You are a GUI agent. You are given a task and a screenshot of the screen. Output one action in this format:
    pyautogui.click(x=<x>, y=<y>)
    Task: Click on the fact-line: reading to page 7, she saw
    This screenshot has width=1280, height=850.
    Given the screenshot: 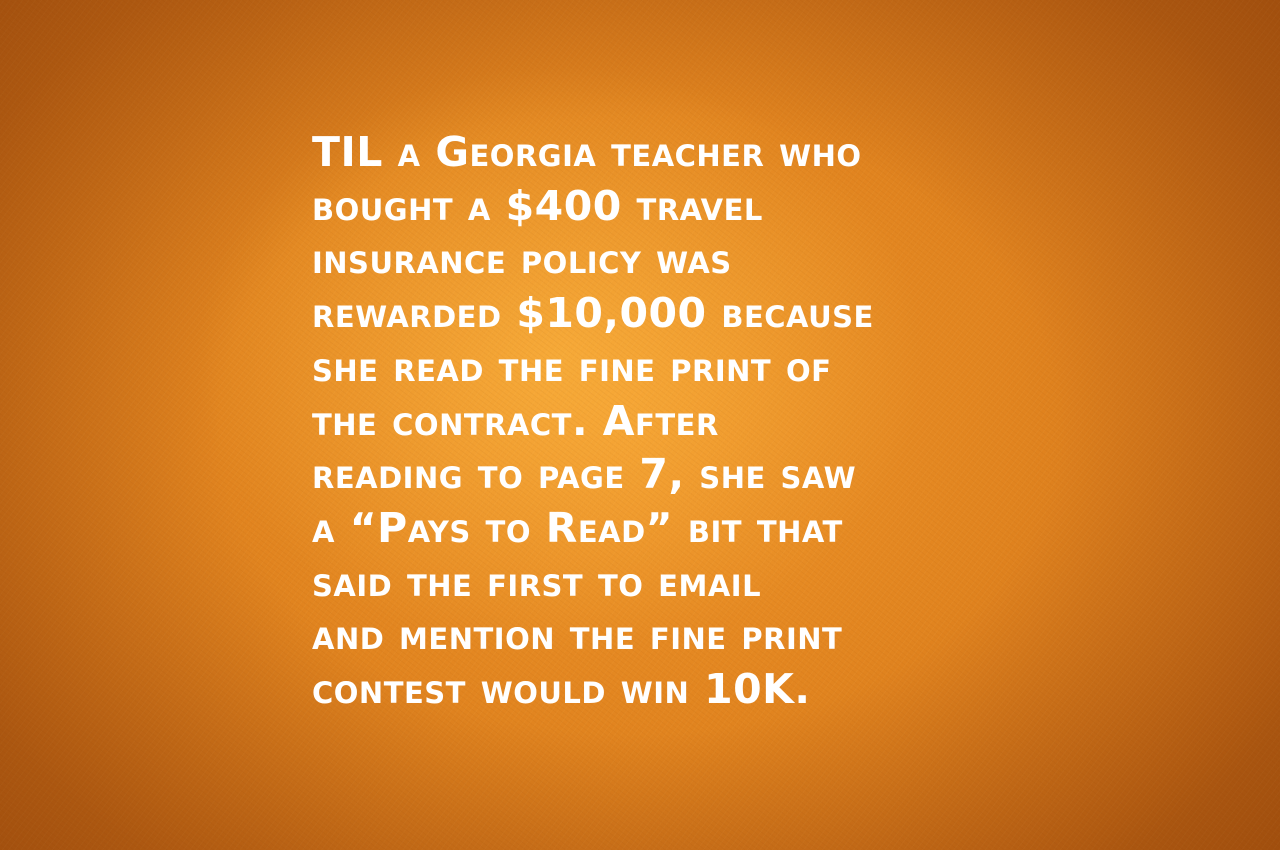 What is the action you would take?
    pyautogui.click(x=584, y=474)
    